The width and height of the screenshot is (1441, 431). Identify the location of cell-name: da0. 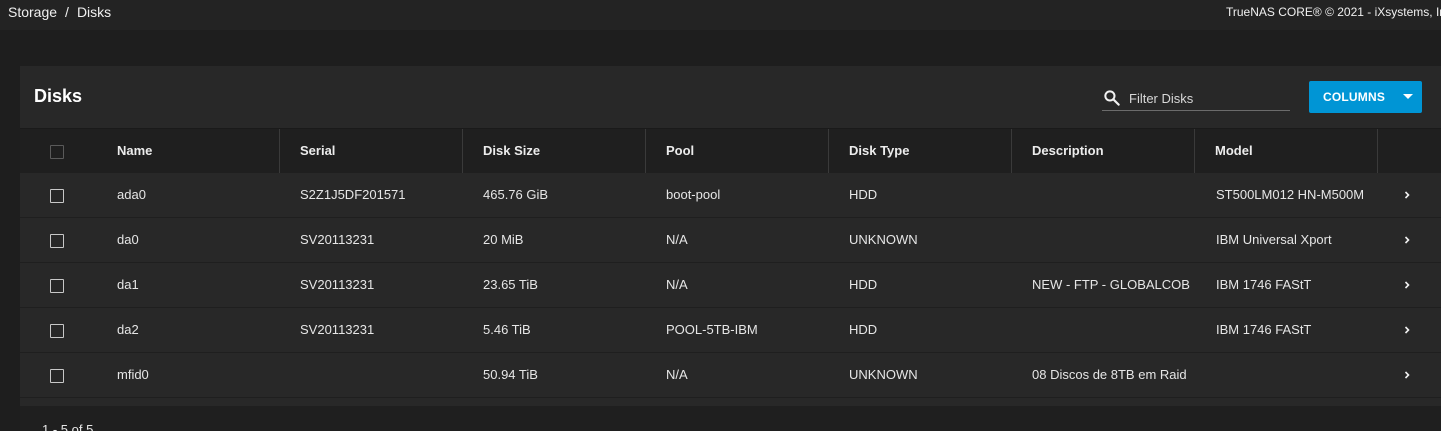
(128, 239).